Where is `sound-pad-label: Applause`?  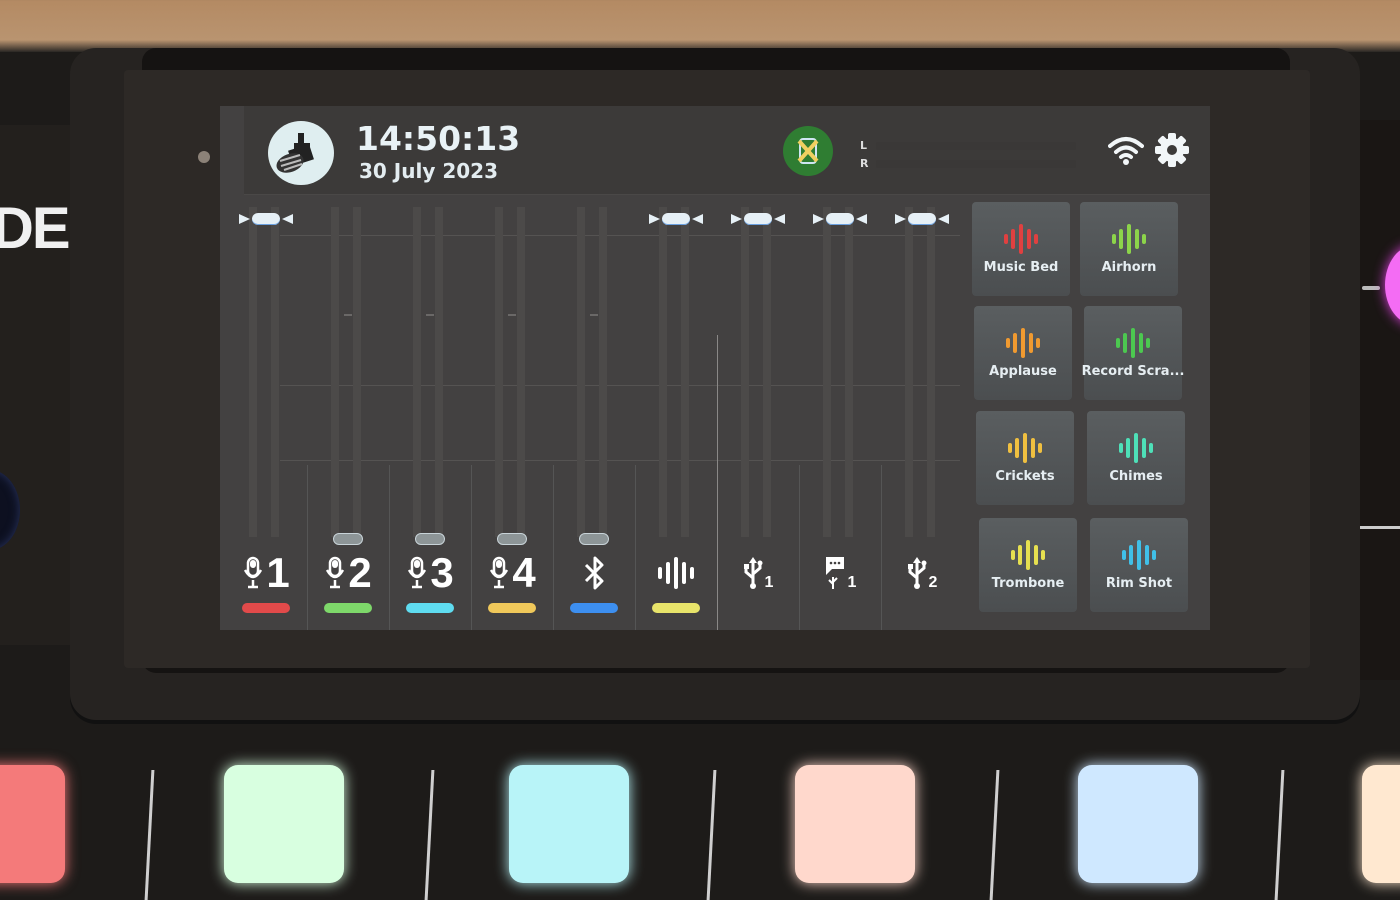
sound-pad-label: Applause is located at coordinates (1023, 371).